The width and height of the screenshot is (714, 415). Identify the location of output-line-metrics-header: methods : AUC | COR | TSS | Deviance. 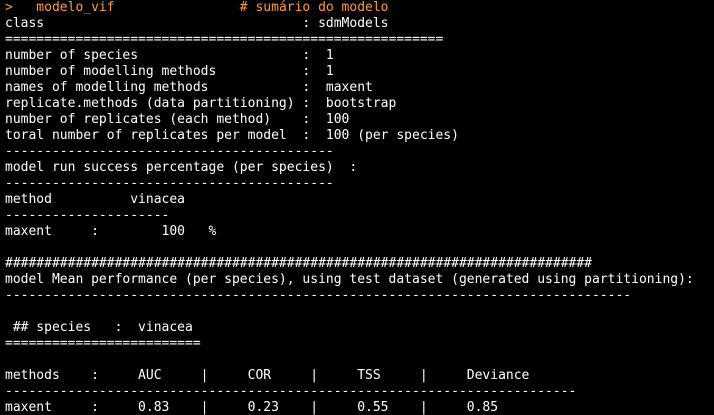
(267, 375).